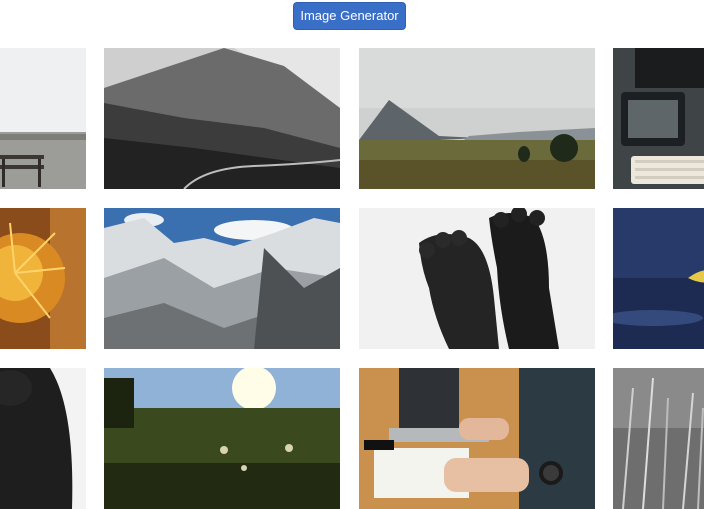  What do you see at coordinates (477, 118) in the screenshot?
I see `gallery-image-meadow` at bounding box center [477, 118].